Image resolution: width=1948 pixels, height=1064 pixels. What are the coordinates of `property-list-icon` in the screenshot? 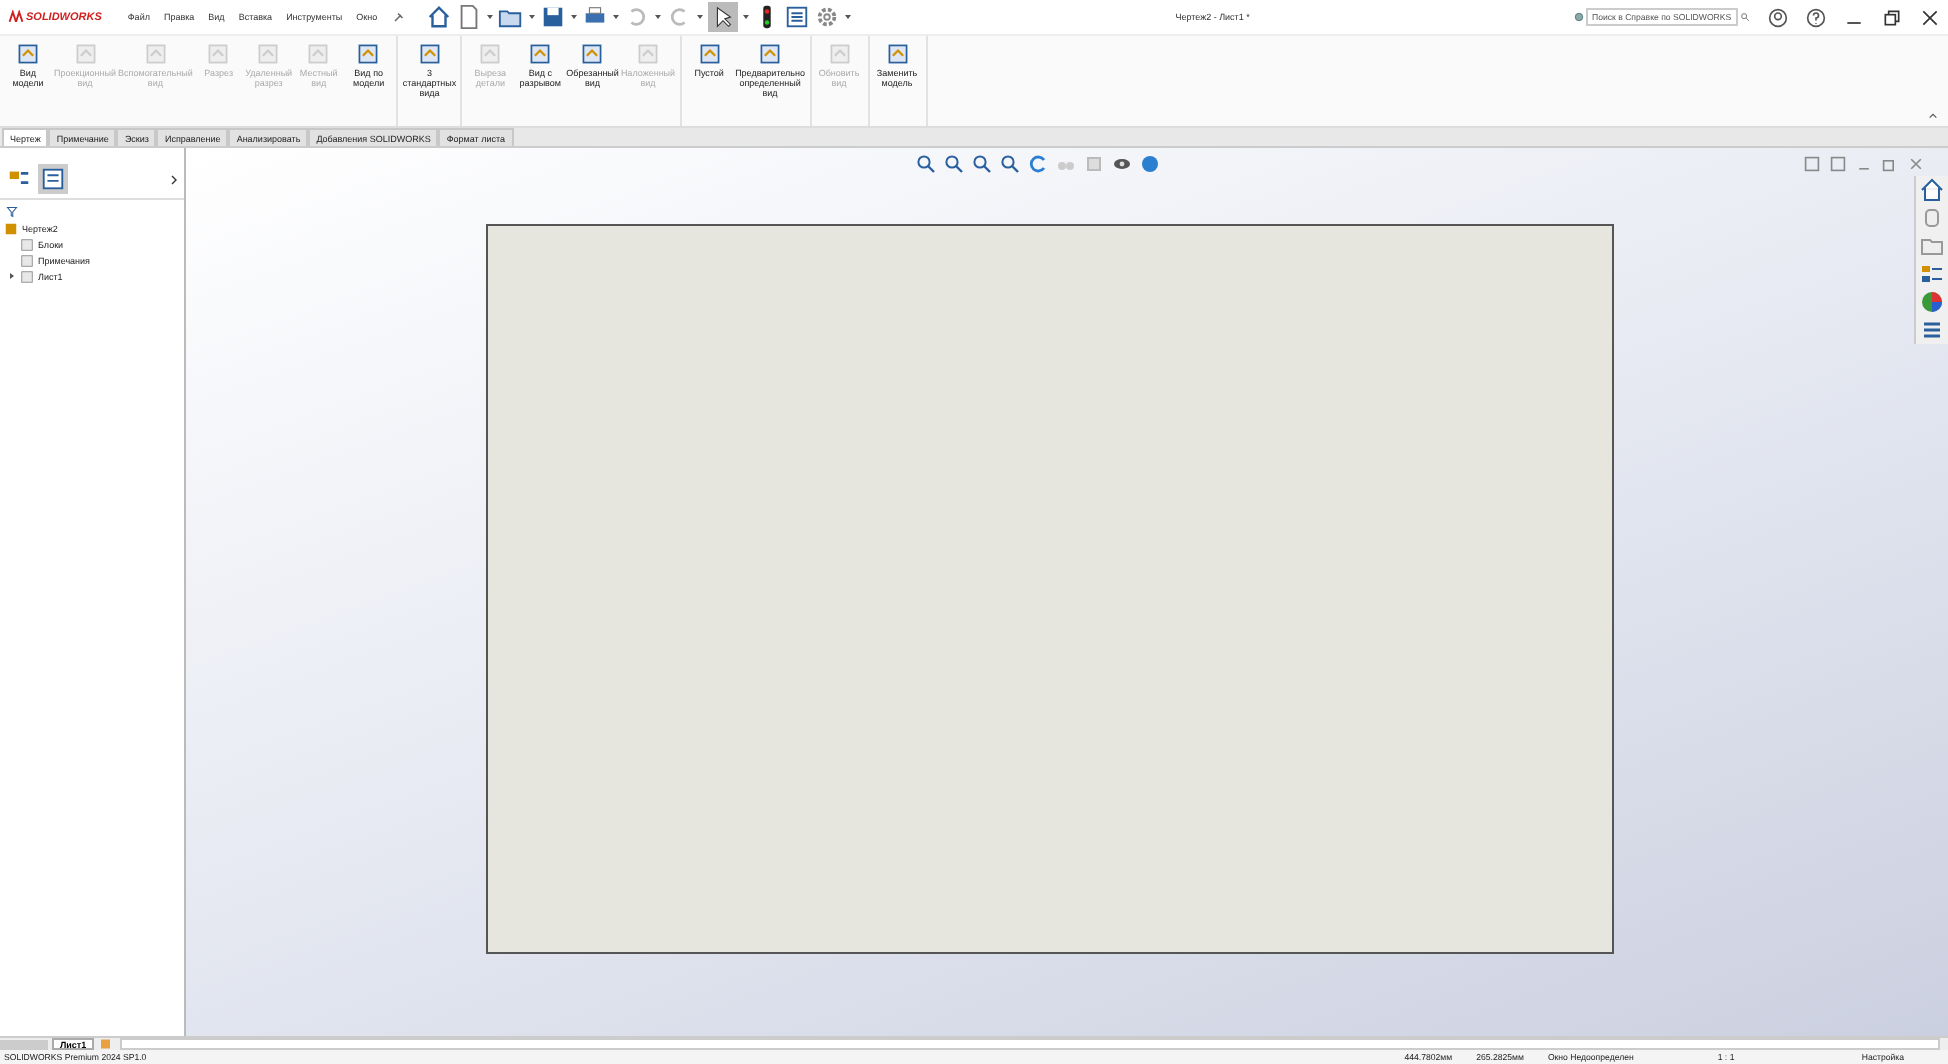 It's located at (53, 179).